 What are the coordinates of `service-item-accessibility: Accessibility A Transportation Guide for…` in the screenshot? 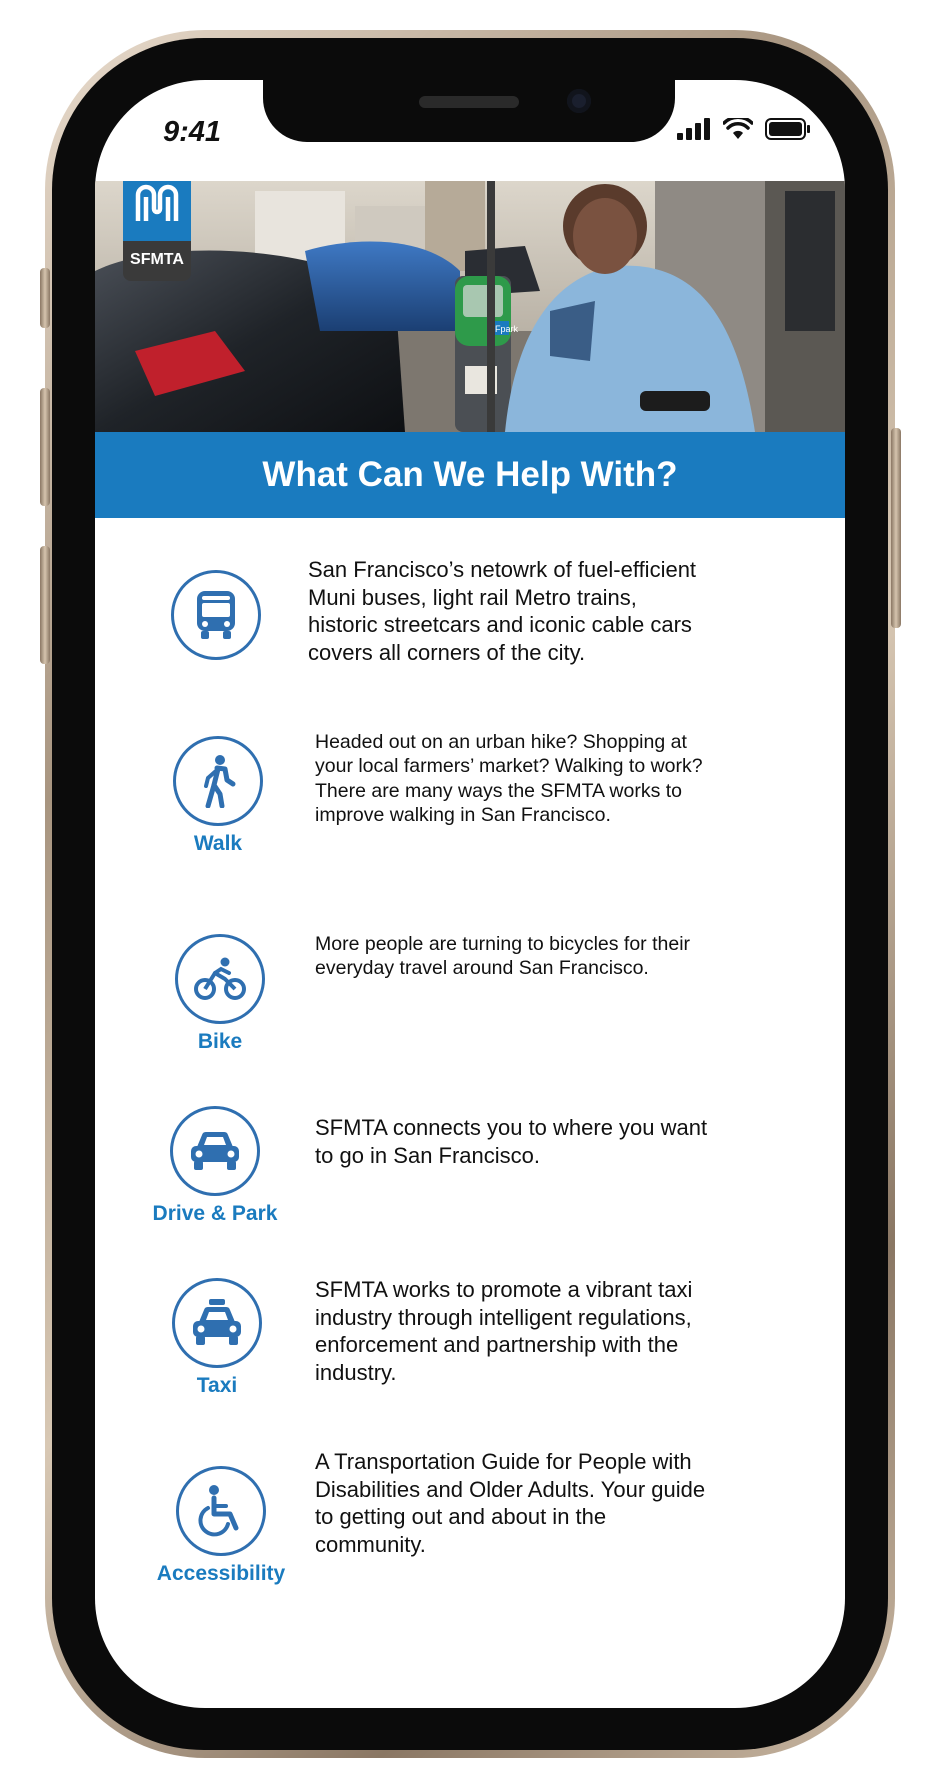 It's located at (470, 1519).